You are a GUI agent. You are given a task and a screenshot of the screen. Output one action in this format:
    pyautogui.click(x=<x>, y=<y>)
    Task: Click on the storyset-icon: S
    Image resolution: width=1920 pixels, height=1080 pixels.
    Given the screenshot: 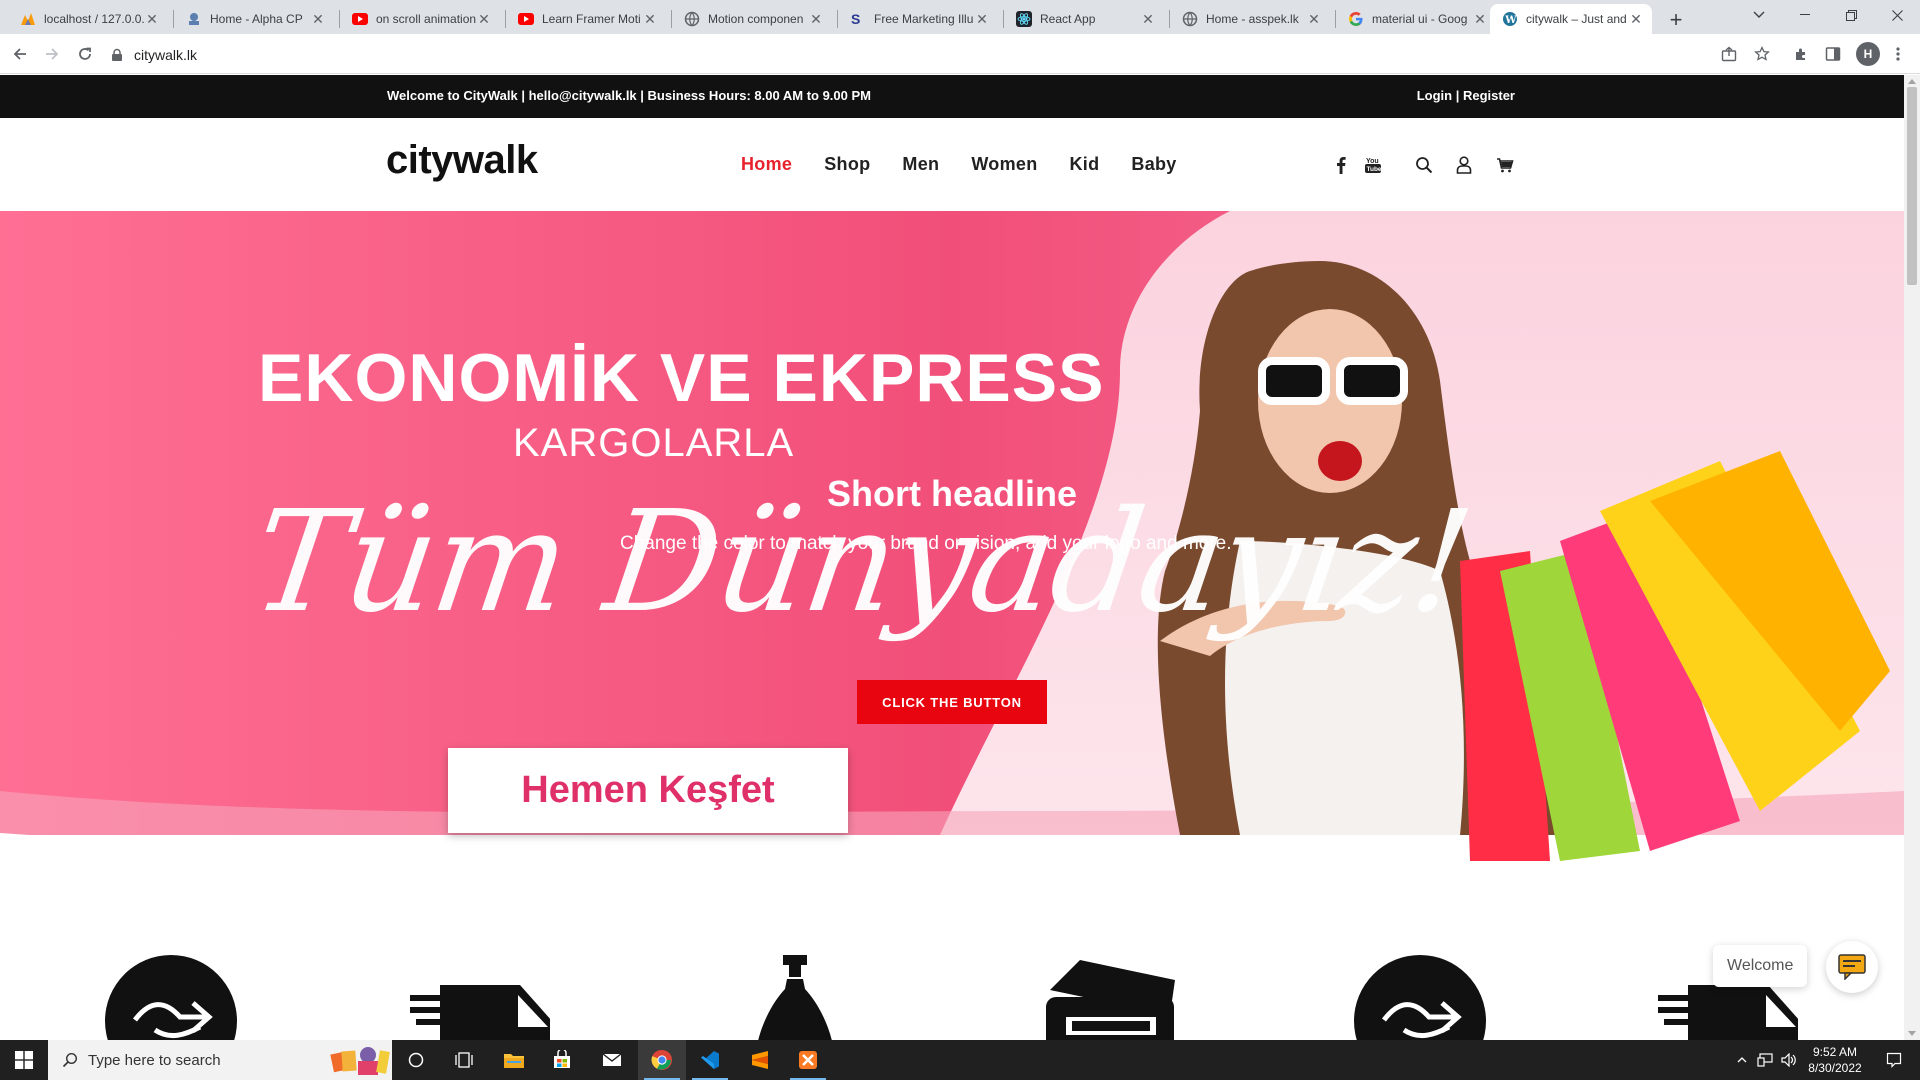 What is the action you would take?
    pyautogui.click(x=858, y=19)
    